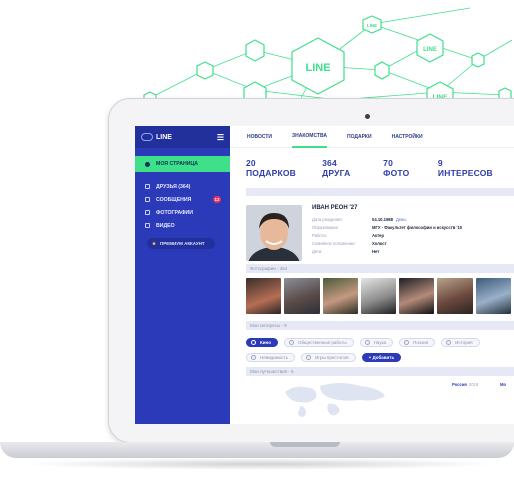 The height and width of the screenshot is (485, 514). I want to click on hamburger-menu-icon: ☰, so click(220, 137).